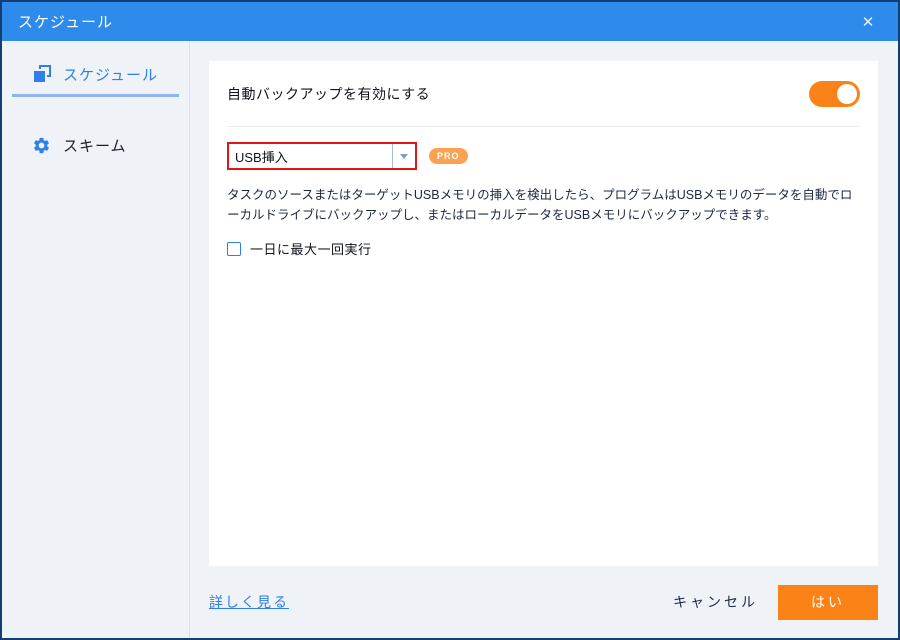 The image size is (900, 640). I want to click on cancel-button: キャンセル, so click(715, 602).